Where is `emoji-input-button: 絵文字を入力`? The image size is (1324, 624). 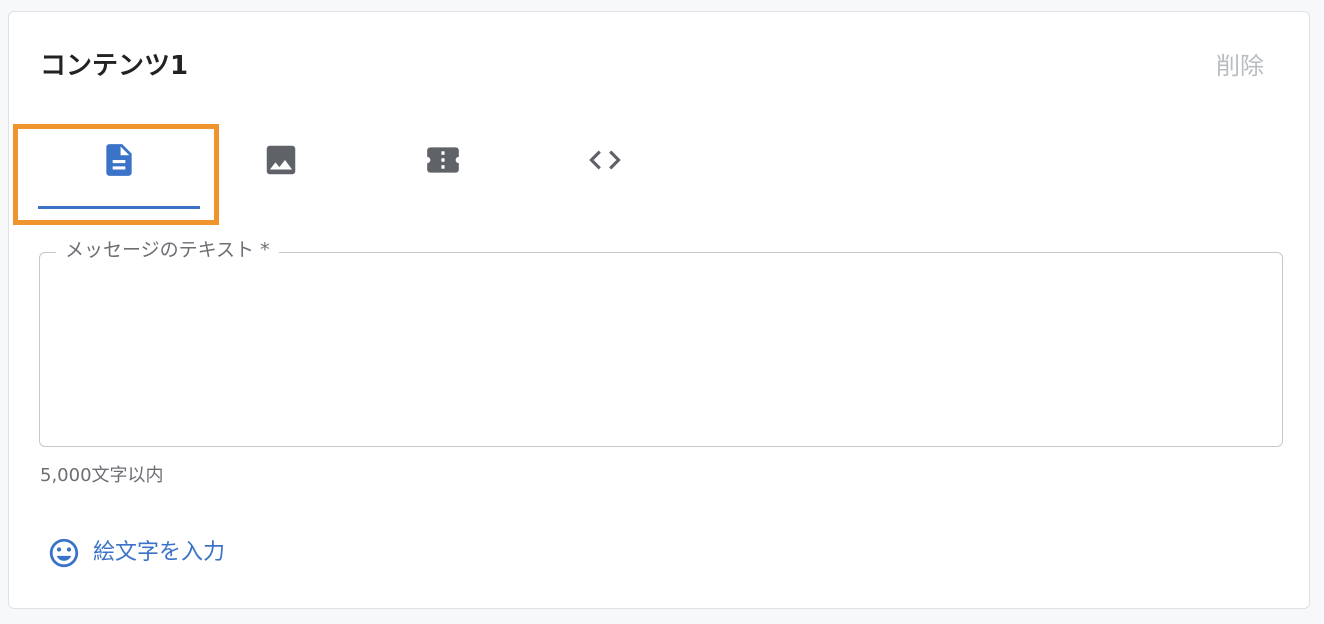 emoji-input-button: 絵文字を入力 is located at coordinates (136, 553).